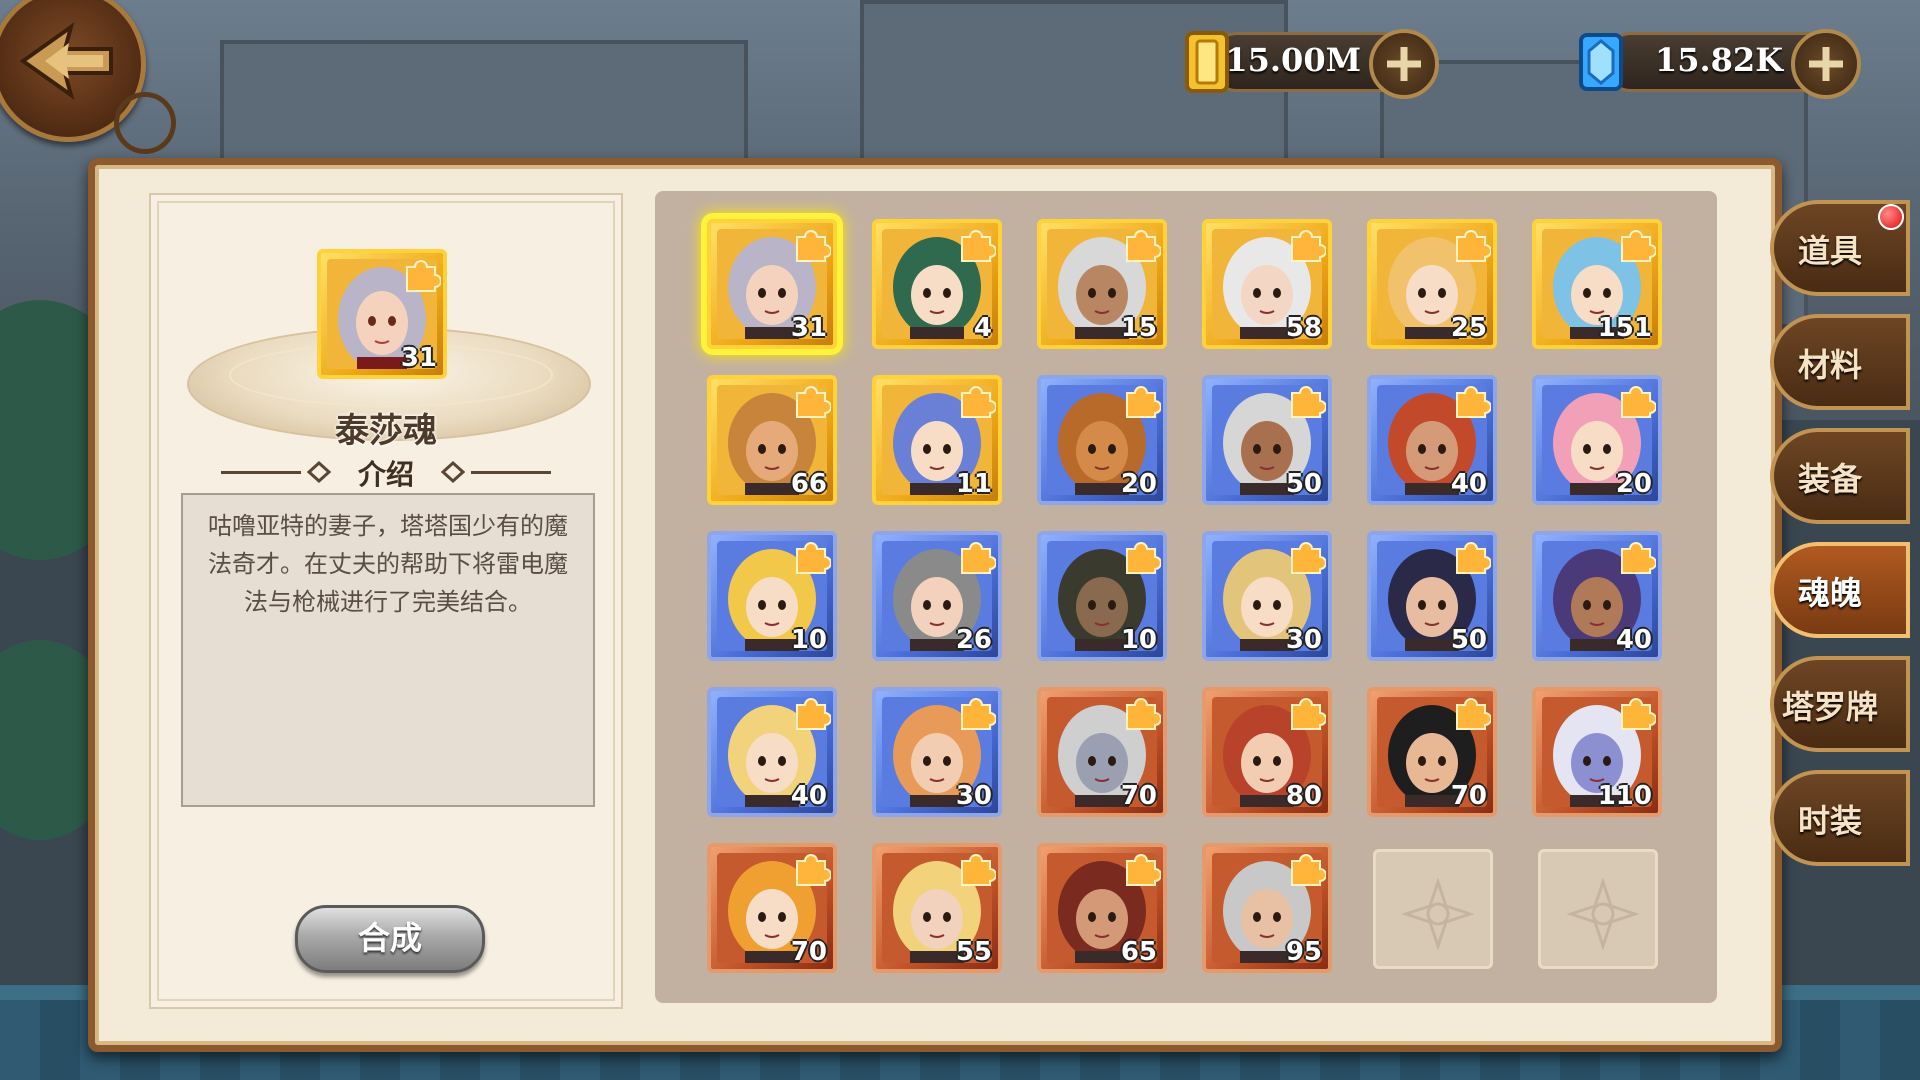 The image size is (1920, 1080). Describe the element at coordinates (1597, 284) in the screenshot. I see `soul-slot: 151` at that location.